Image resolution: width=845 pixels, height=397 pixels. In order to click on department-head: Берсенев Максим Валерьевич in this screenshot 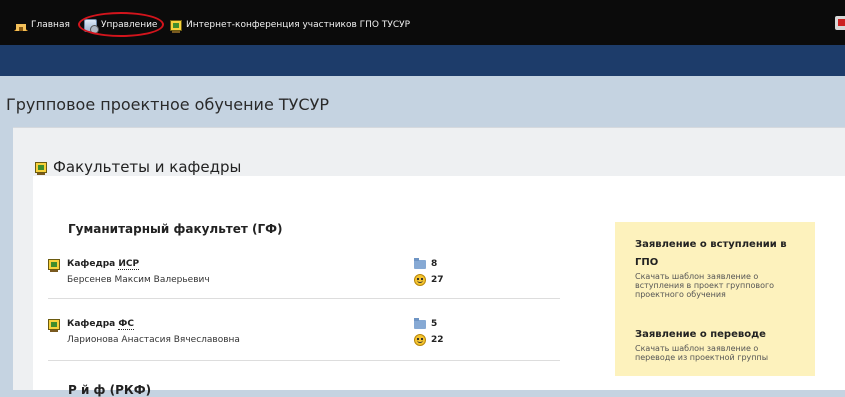, I will do `click(138, 280)`.